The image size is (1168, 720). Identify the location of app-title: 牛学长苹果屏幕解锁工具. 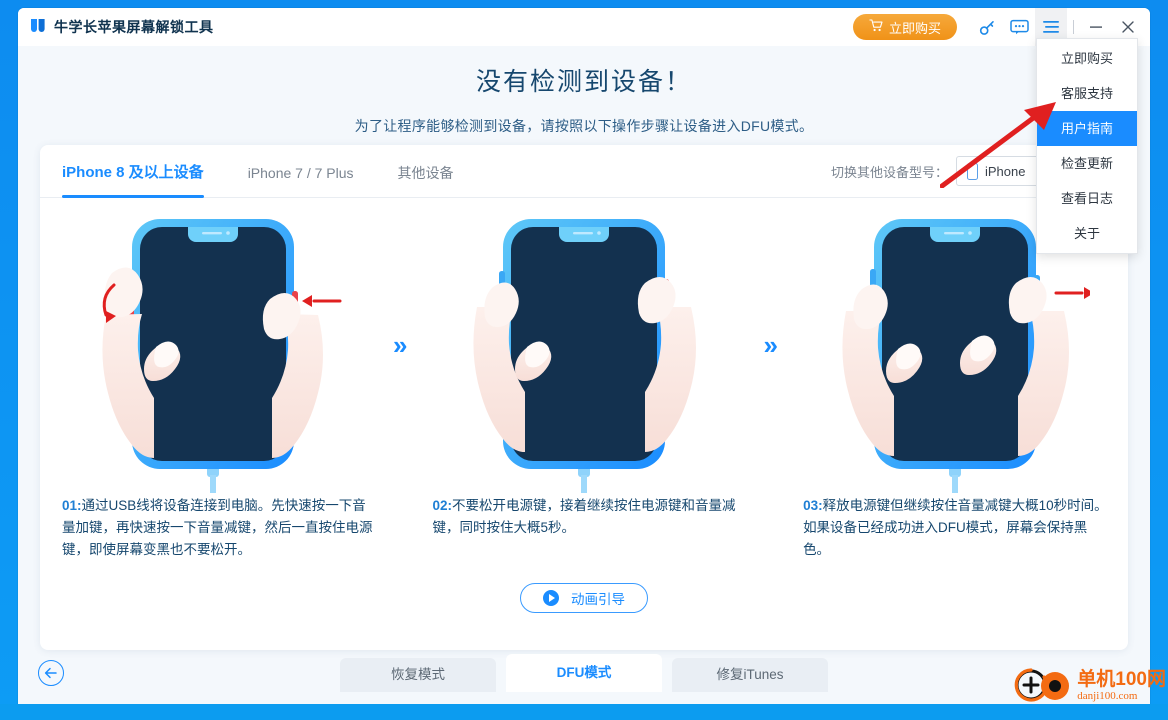
(134, 27).